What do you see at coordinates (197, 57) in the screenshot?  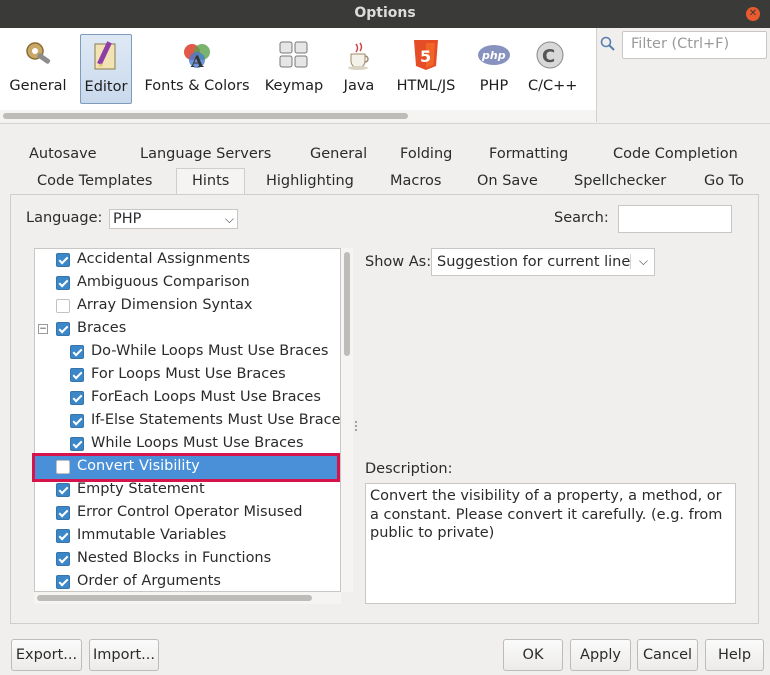 I see `fonts-colors-icon: A` at bounding box center [197, 57].